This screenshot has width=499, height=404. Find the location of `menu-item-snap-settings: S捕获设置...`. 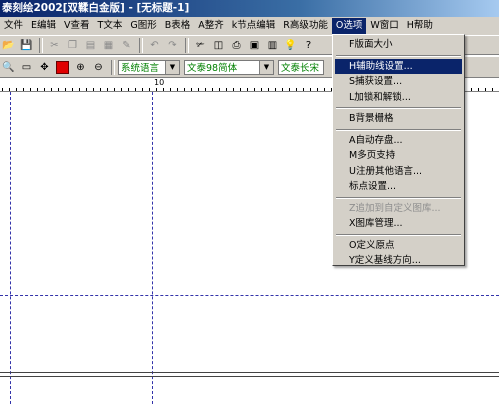

menu-item-snap-settings: S捕获设置... is located at coordinates (398, 82).